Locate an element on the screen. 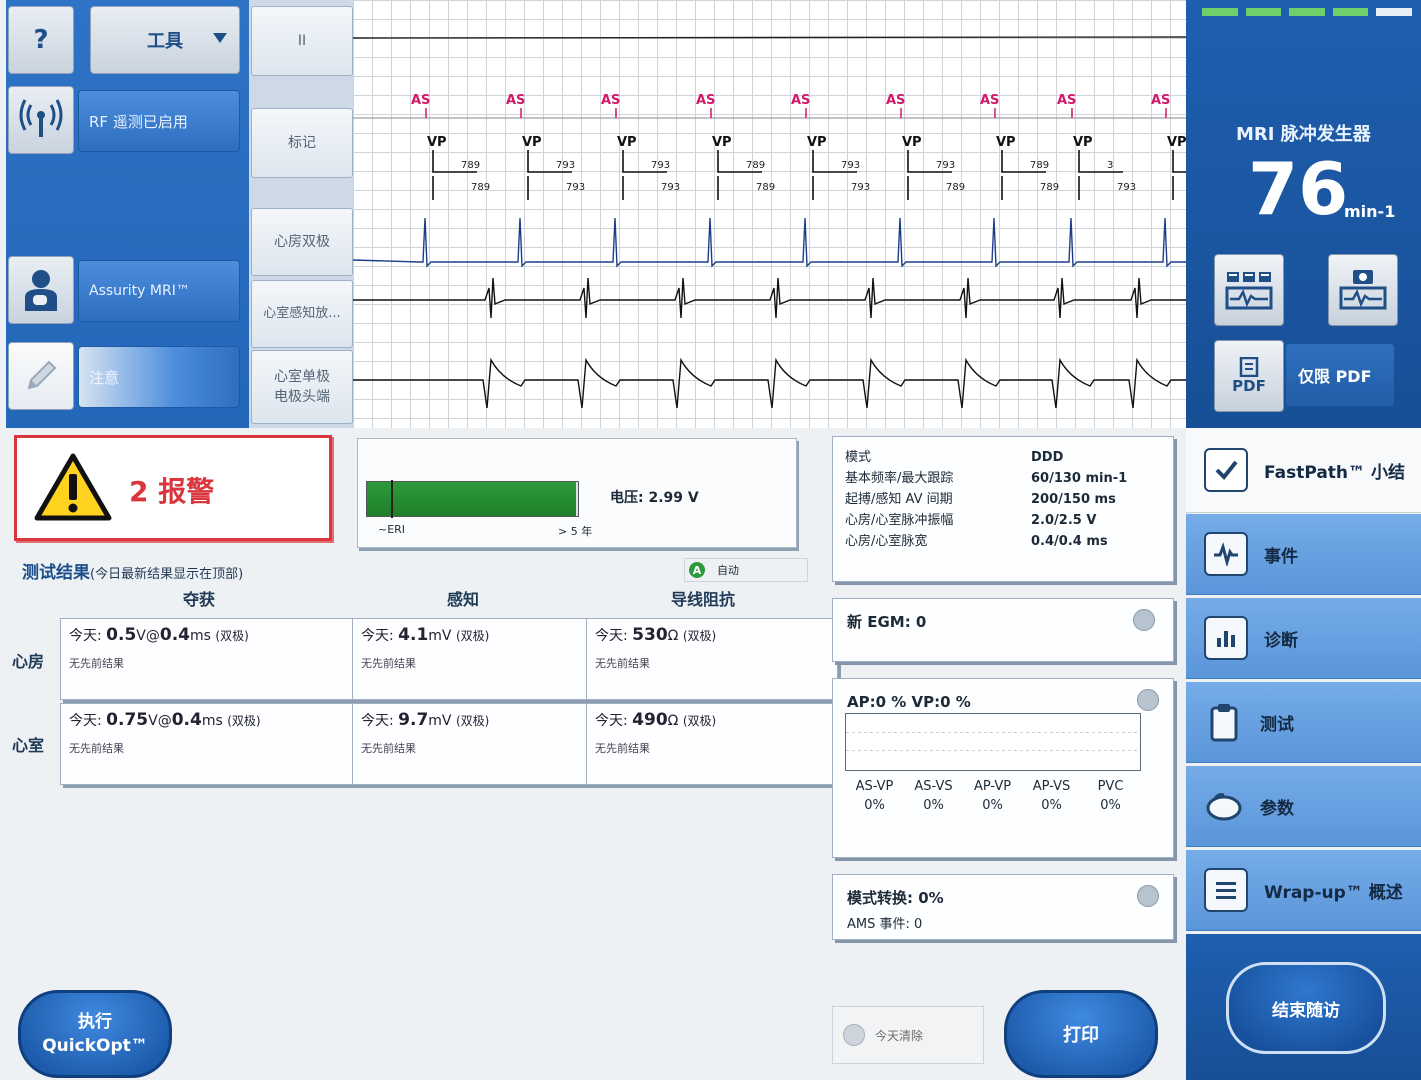 The height and width of the screenshot is (1080, 1421). notes-button is located at coordinates (41, 376).